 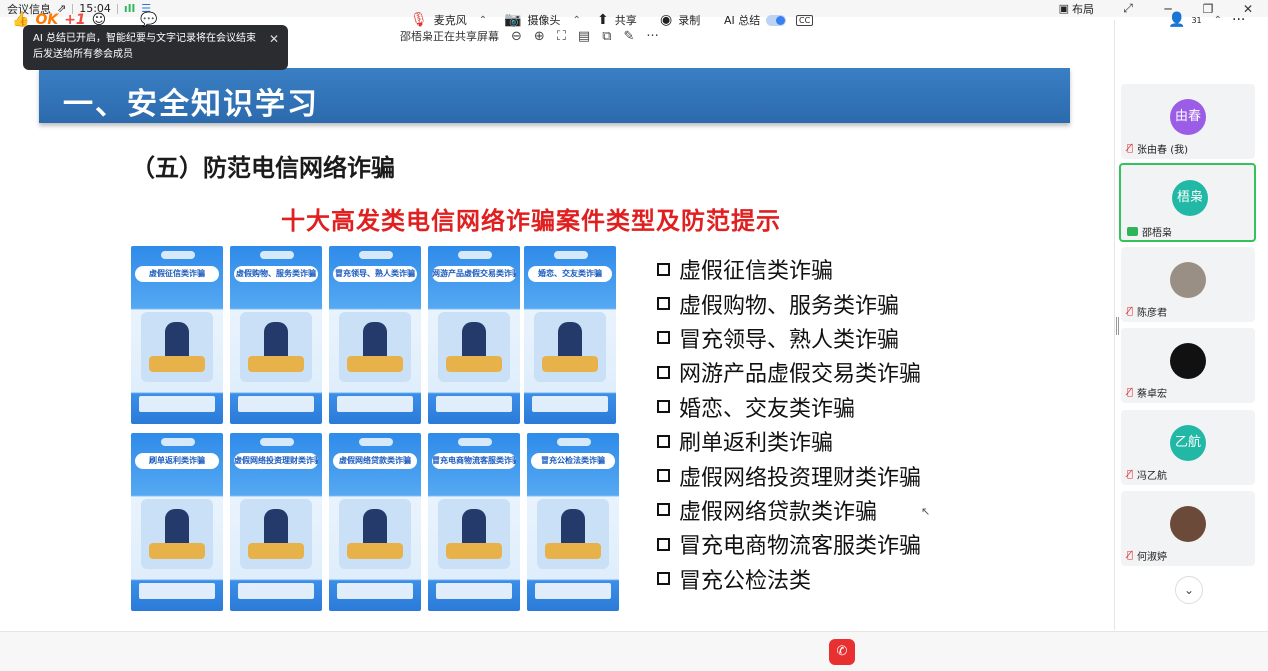 I want to click on poster-title: 冒充公检法类诈骗, so click(x=573, y=461).